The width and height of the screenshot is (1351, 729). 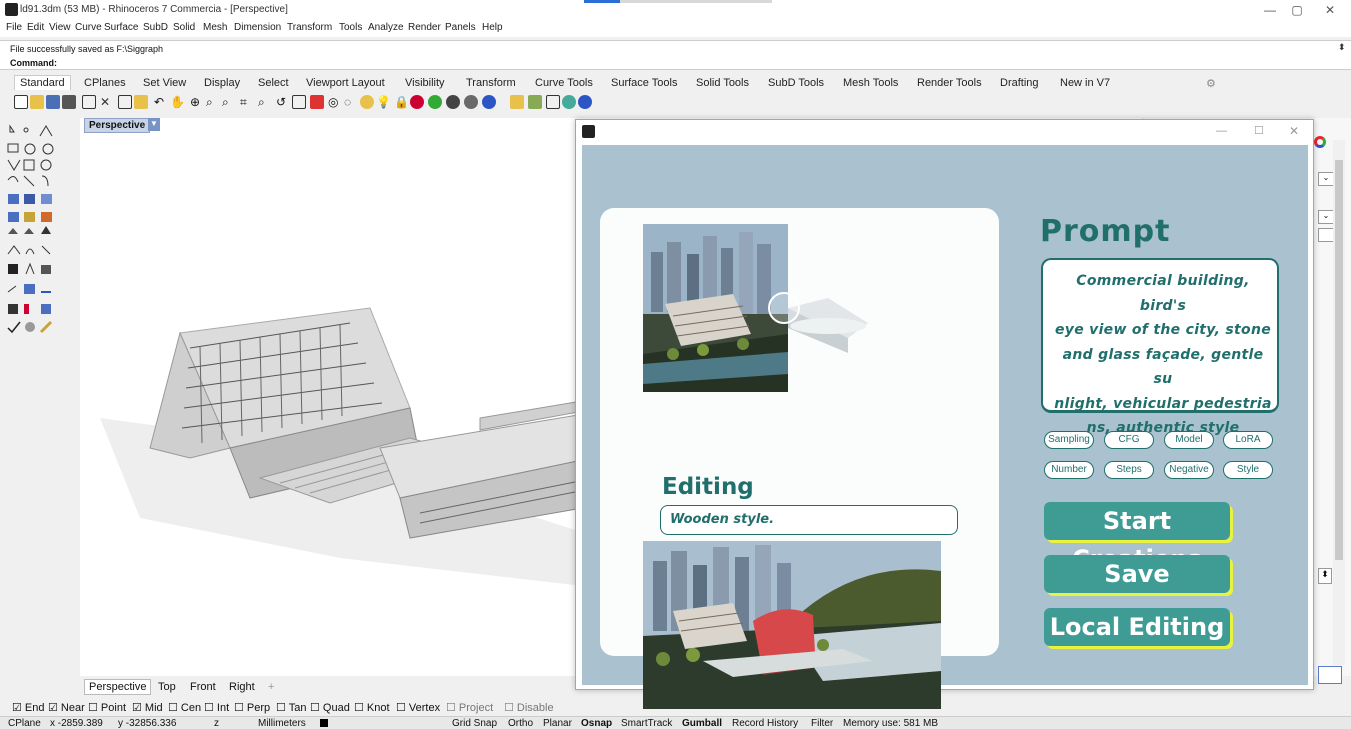 What do you see at coordinates (155, 27) in the screenshot?
I see `menu-subd: SubD` at bounding box center [155, 27].